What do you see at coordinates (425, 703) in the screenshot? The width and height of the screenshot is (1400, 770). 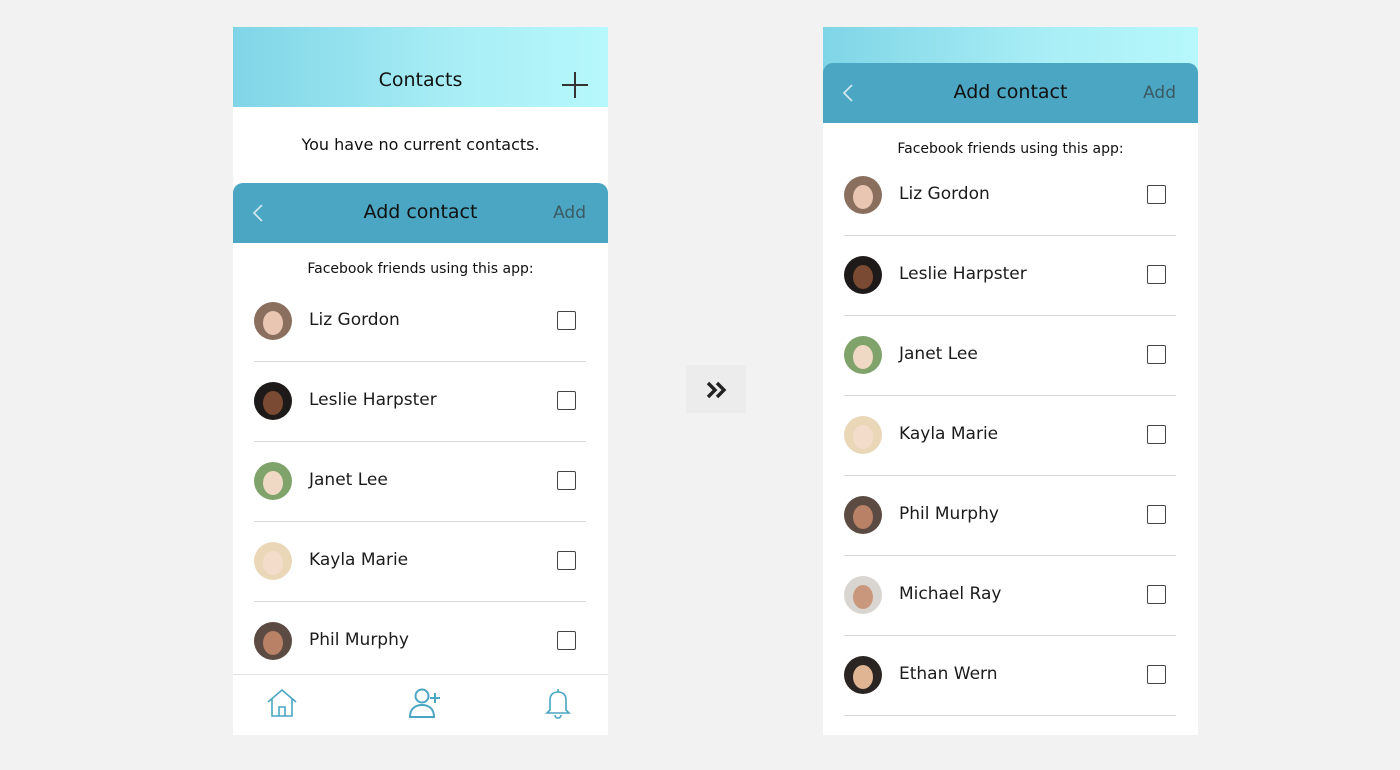 I see `add-contact-icon` at bounding box center [425, 703].